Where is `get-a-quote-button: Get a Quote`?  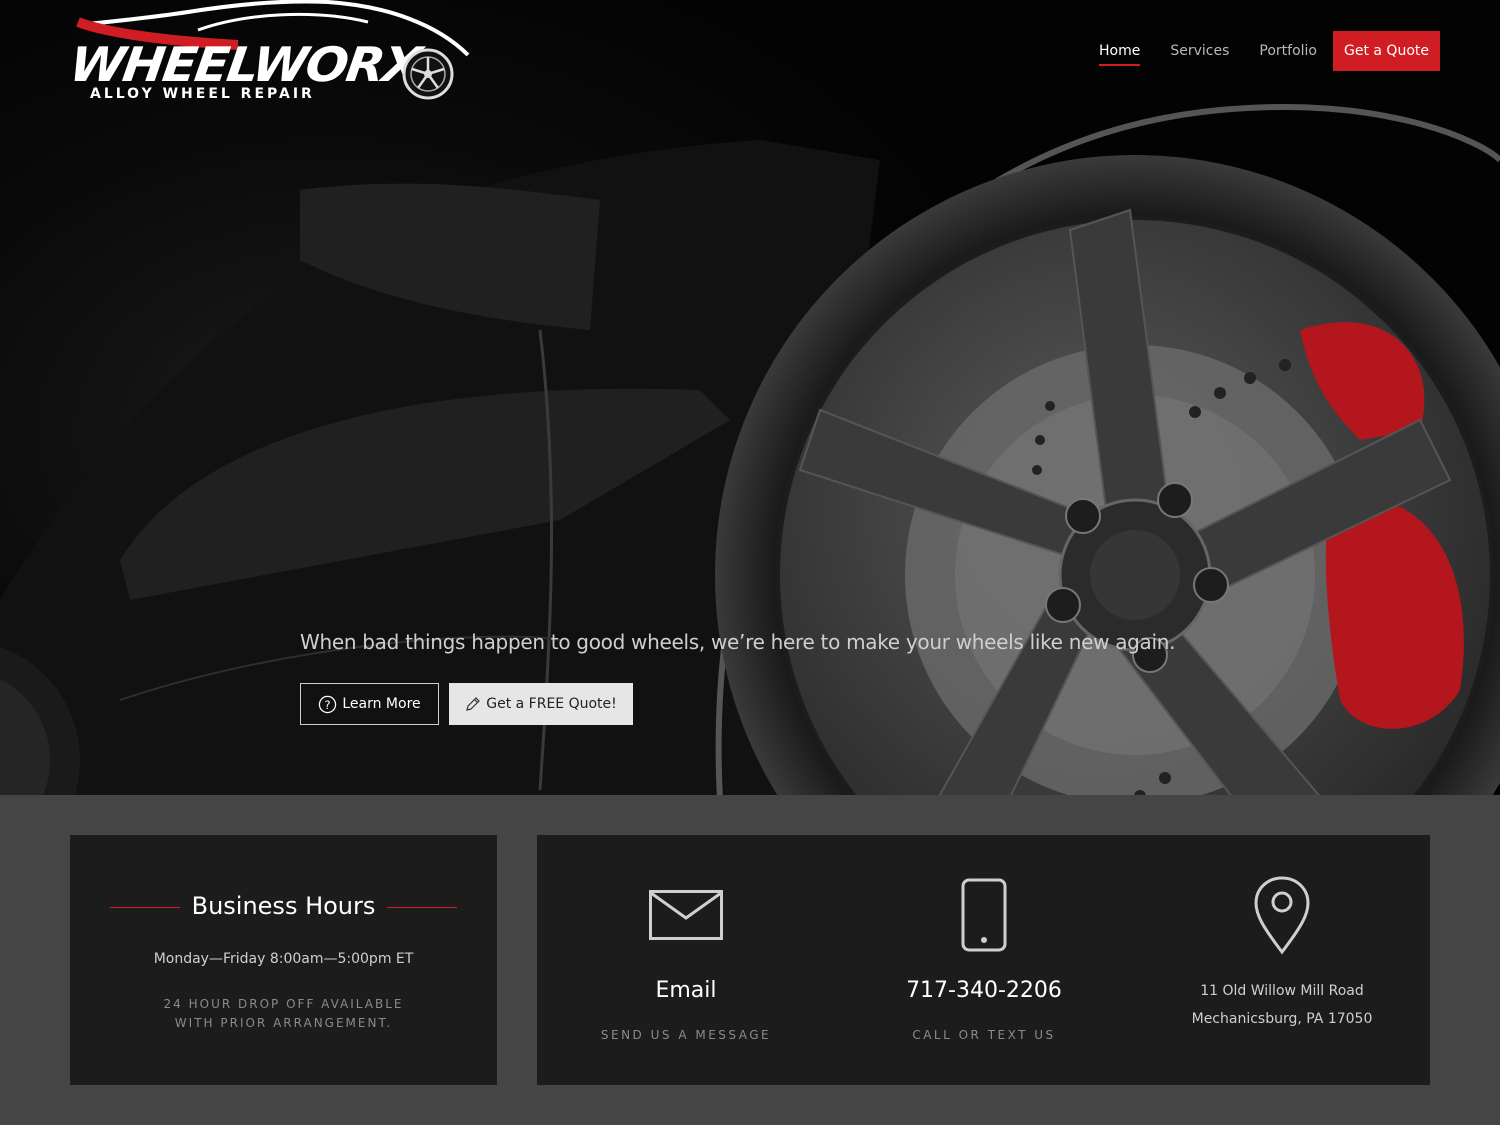
get-a-quote-button: Get a Quote is located at coordinates (1386, 51).